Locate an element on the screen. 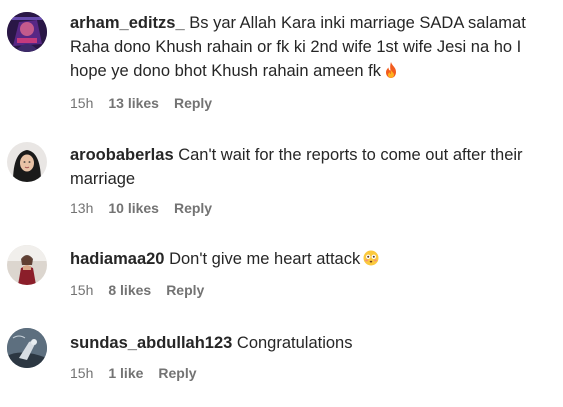  likes-count: 1 like is located at coordinates (125, 373).